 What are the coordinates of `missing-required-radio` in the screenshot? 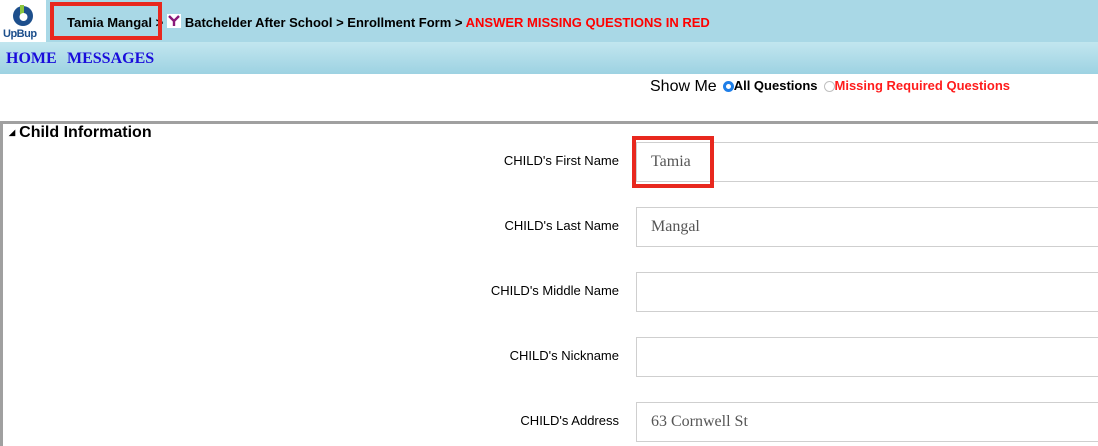 It's located at (829, 86).